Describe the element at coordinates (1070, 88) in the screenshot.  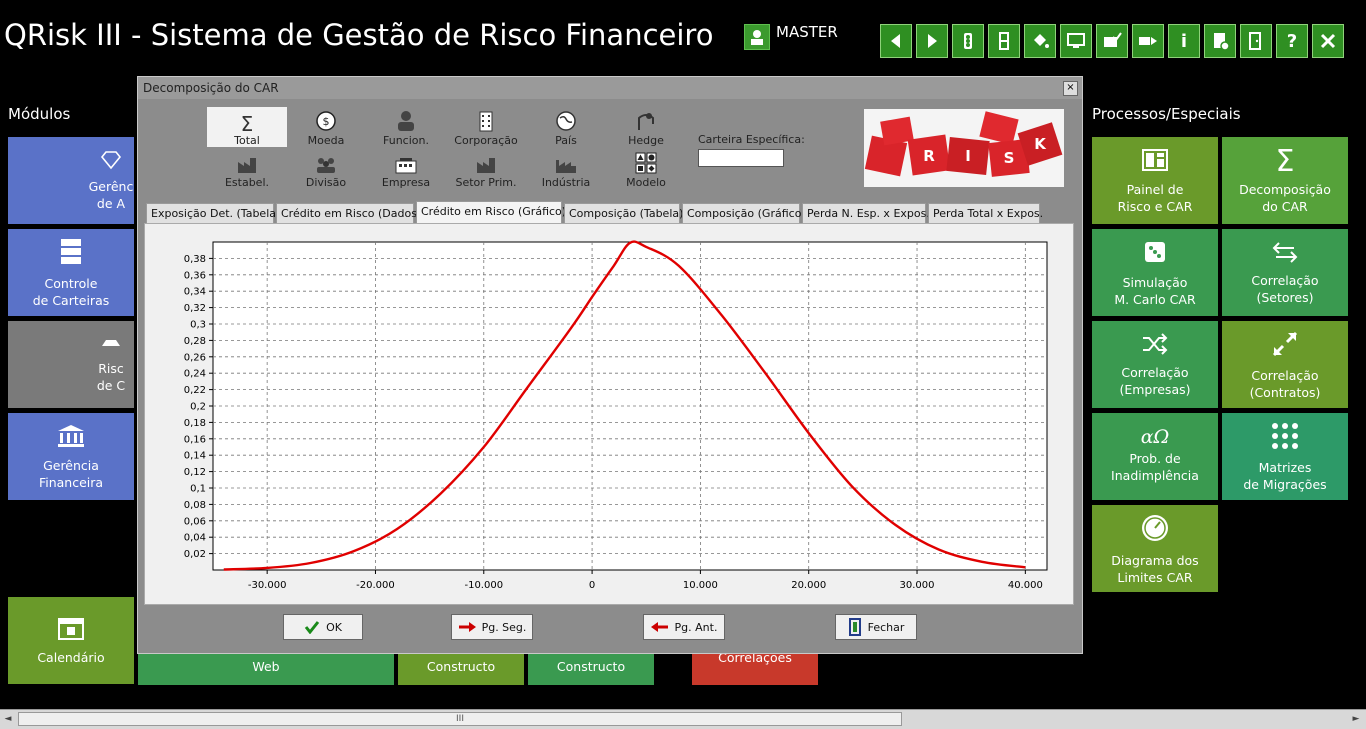
I see `dialog-close-button: ×` at that location.